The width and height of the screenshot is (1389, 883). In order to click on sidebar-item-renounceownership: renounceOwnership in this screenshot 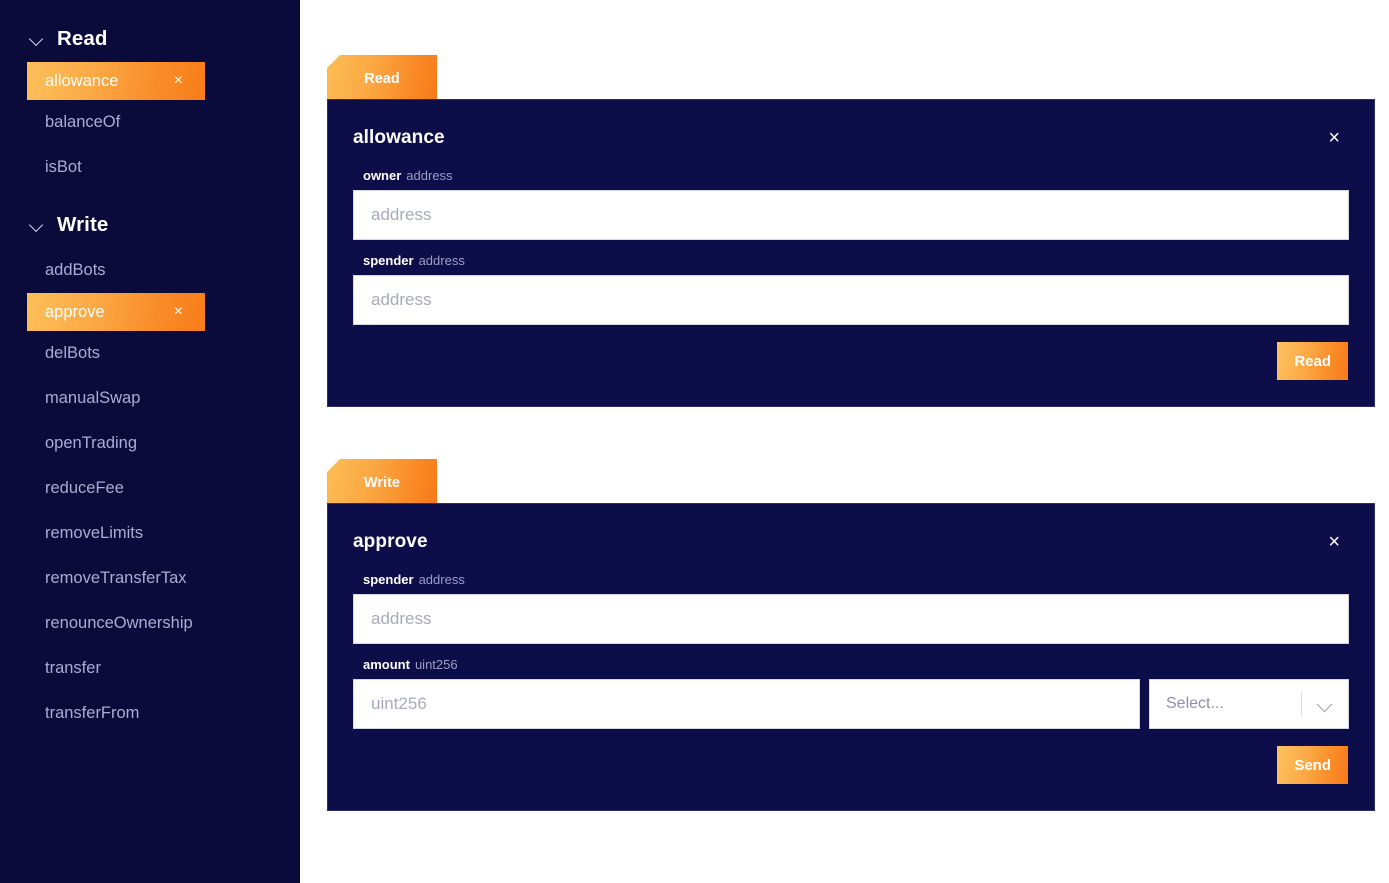, I will do `click(150, 623)`.